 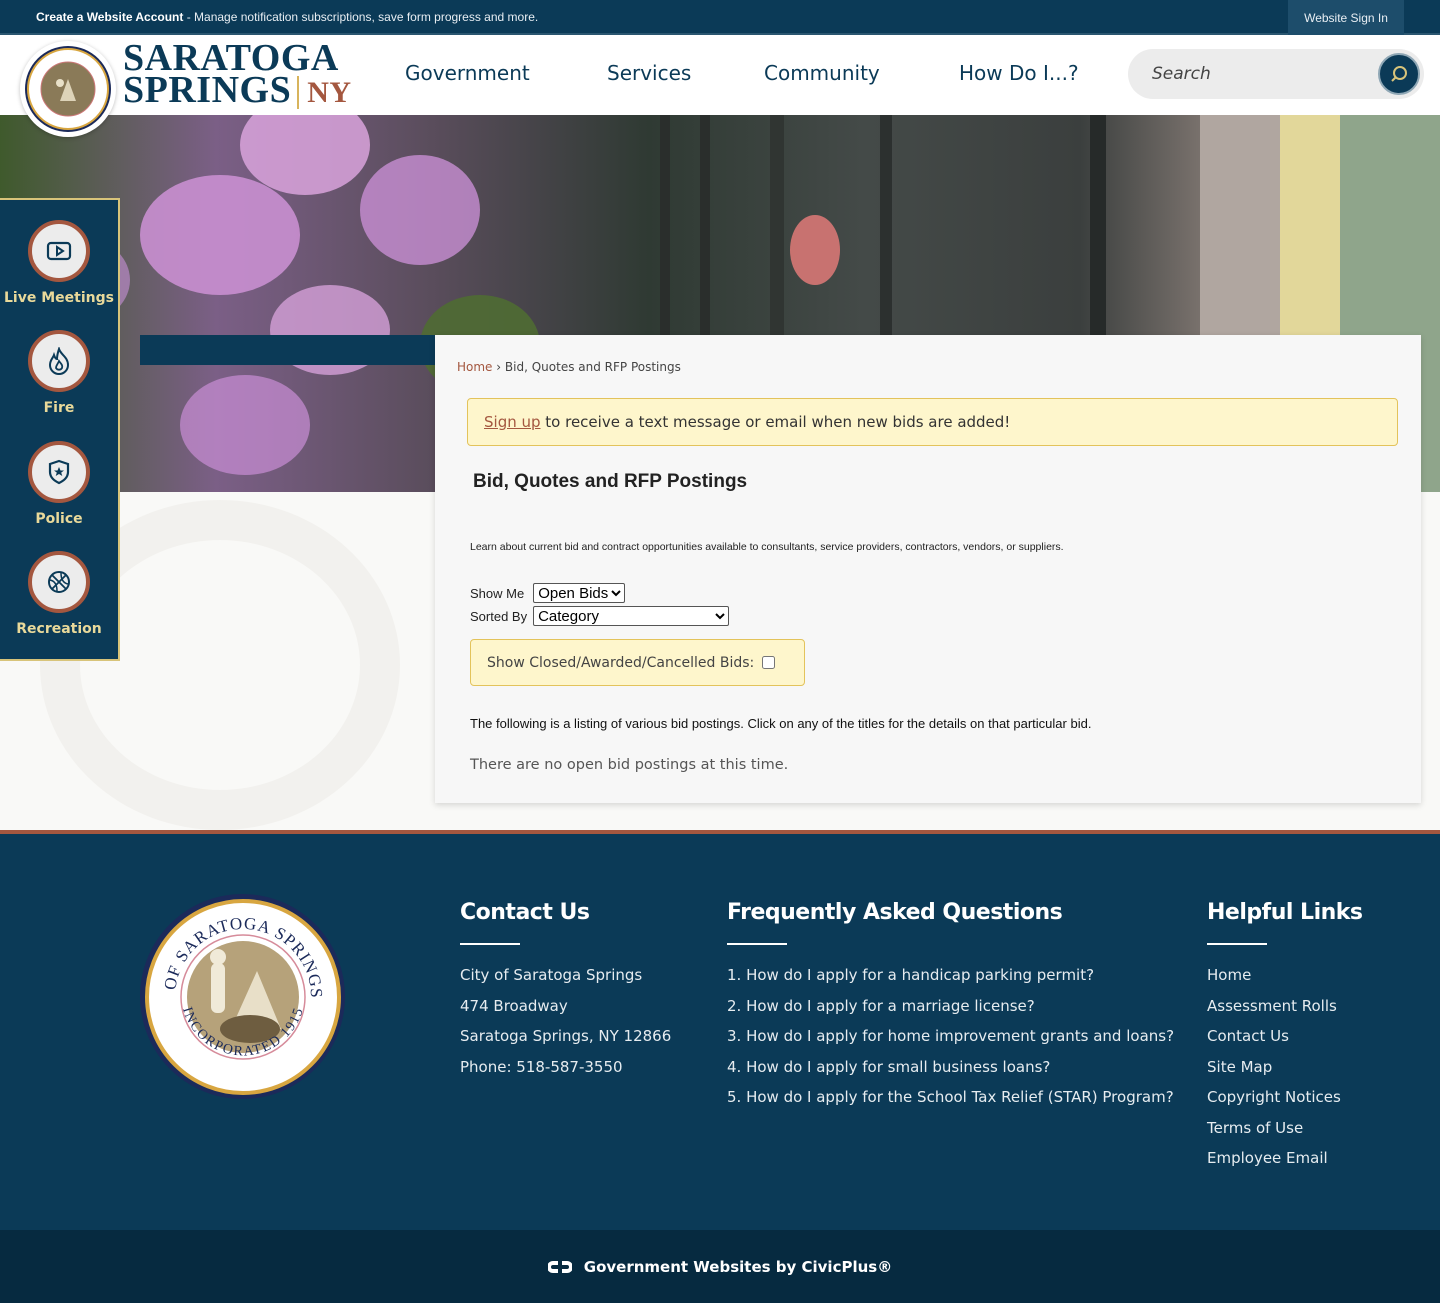 I want to click on sorted-by-select: Category, so click(x=631, y=616).